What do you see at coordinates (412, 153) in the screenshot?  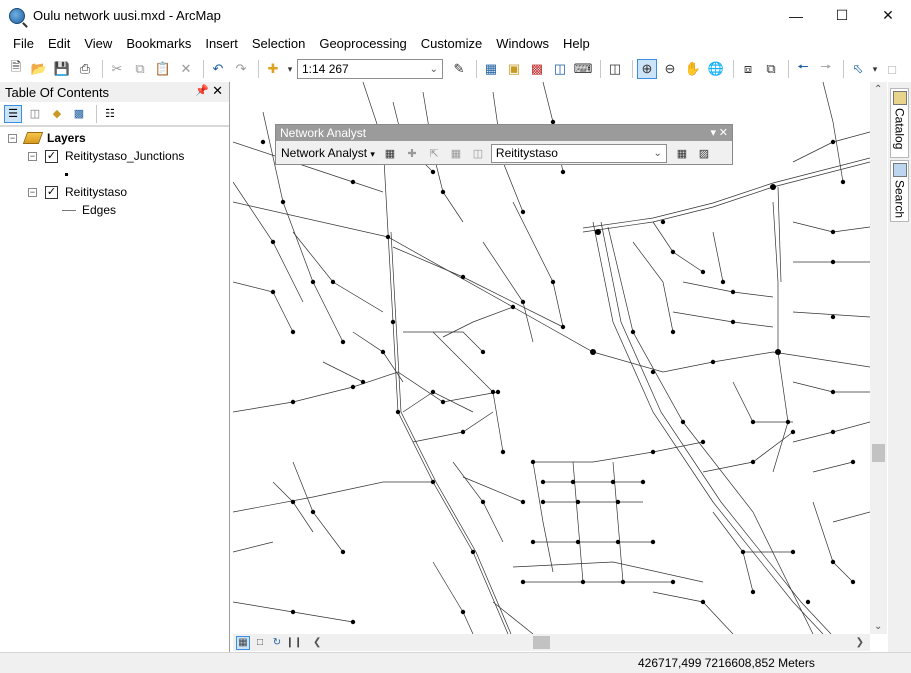 I see `create-network-location-icon: ✚` at bounding box center [412, 153].